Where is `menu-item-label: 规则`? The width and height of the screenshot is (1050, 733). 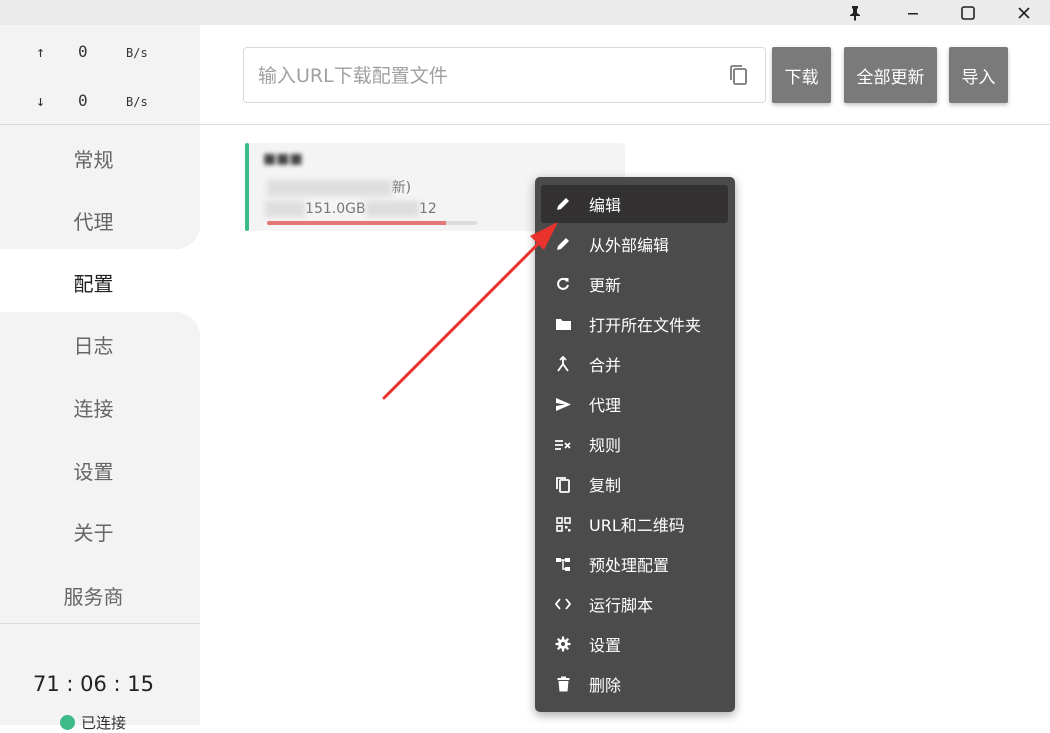
menu-item-label: 规则 is located at coordinates (605, 445).